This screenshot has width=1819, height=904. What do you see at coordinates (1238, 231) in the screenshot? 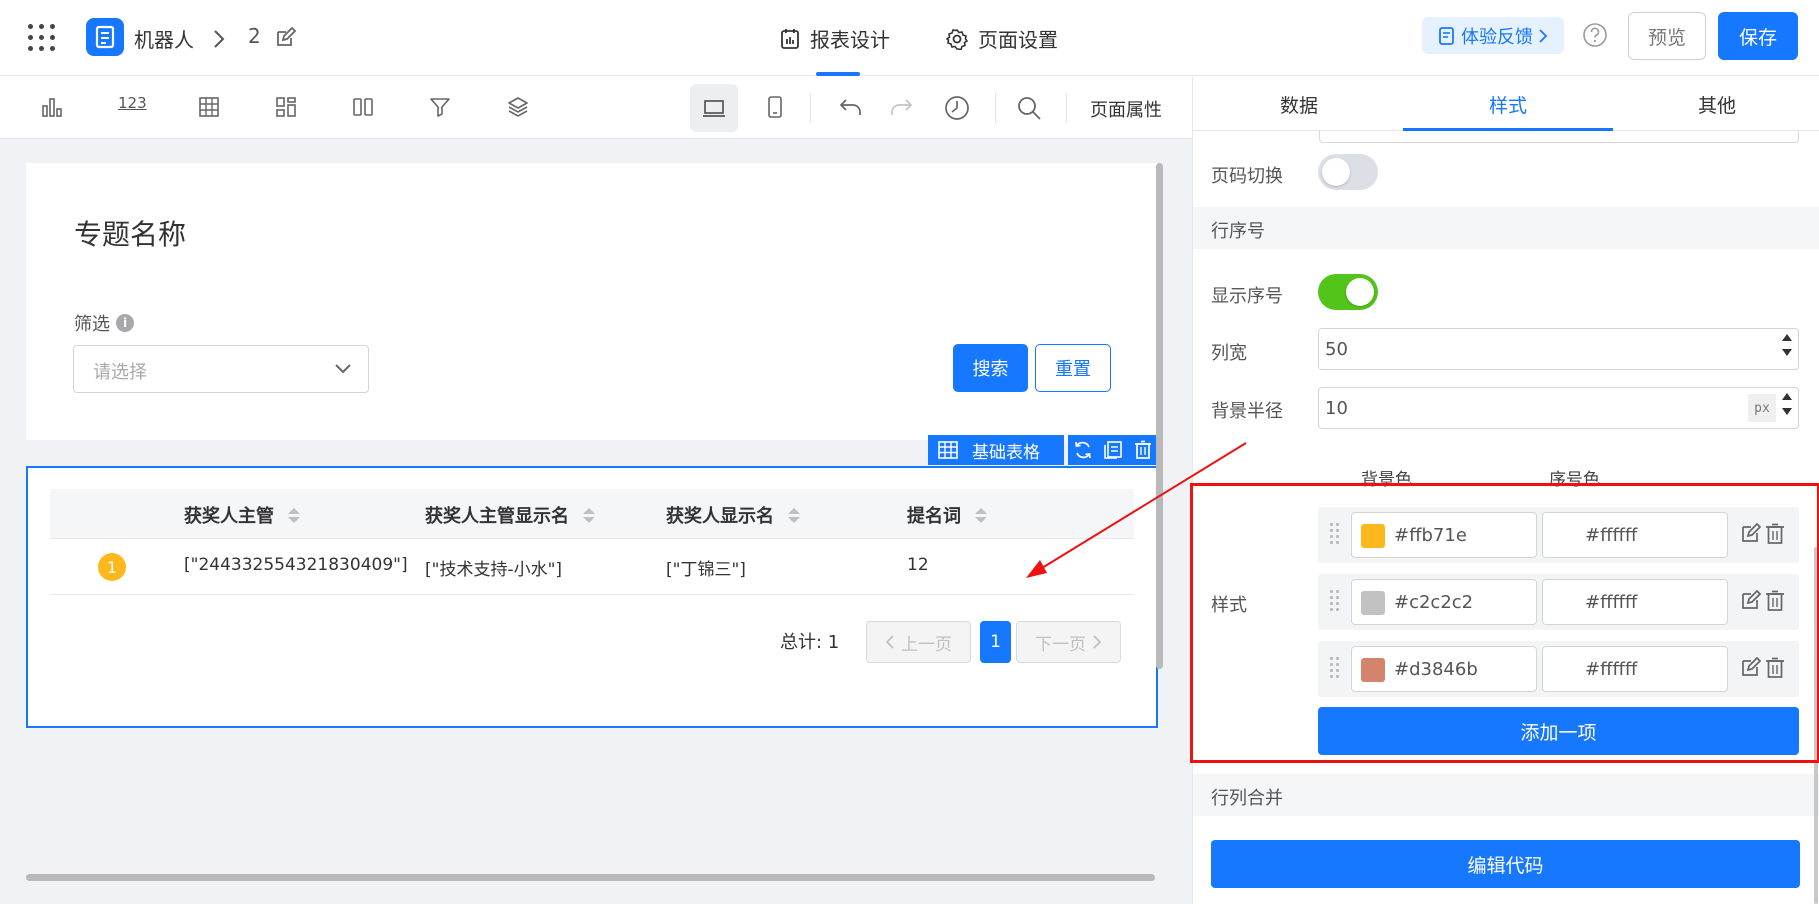
I see `section-row-number-label: 行序号` at bounding box center [1238, 231].